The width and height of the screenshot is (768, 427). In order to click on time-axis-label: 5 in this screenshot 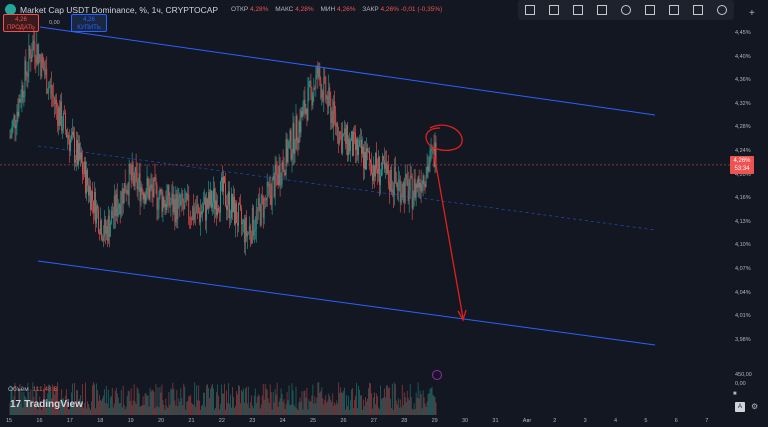, I will do `click(646, 421)`.